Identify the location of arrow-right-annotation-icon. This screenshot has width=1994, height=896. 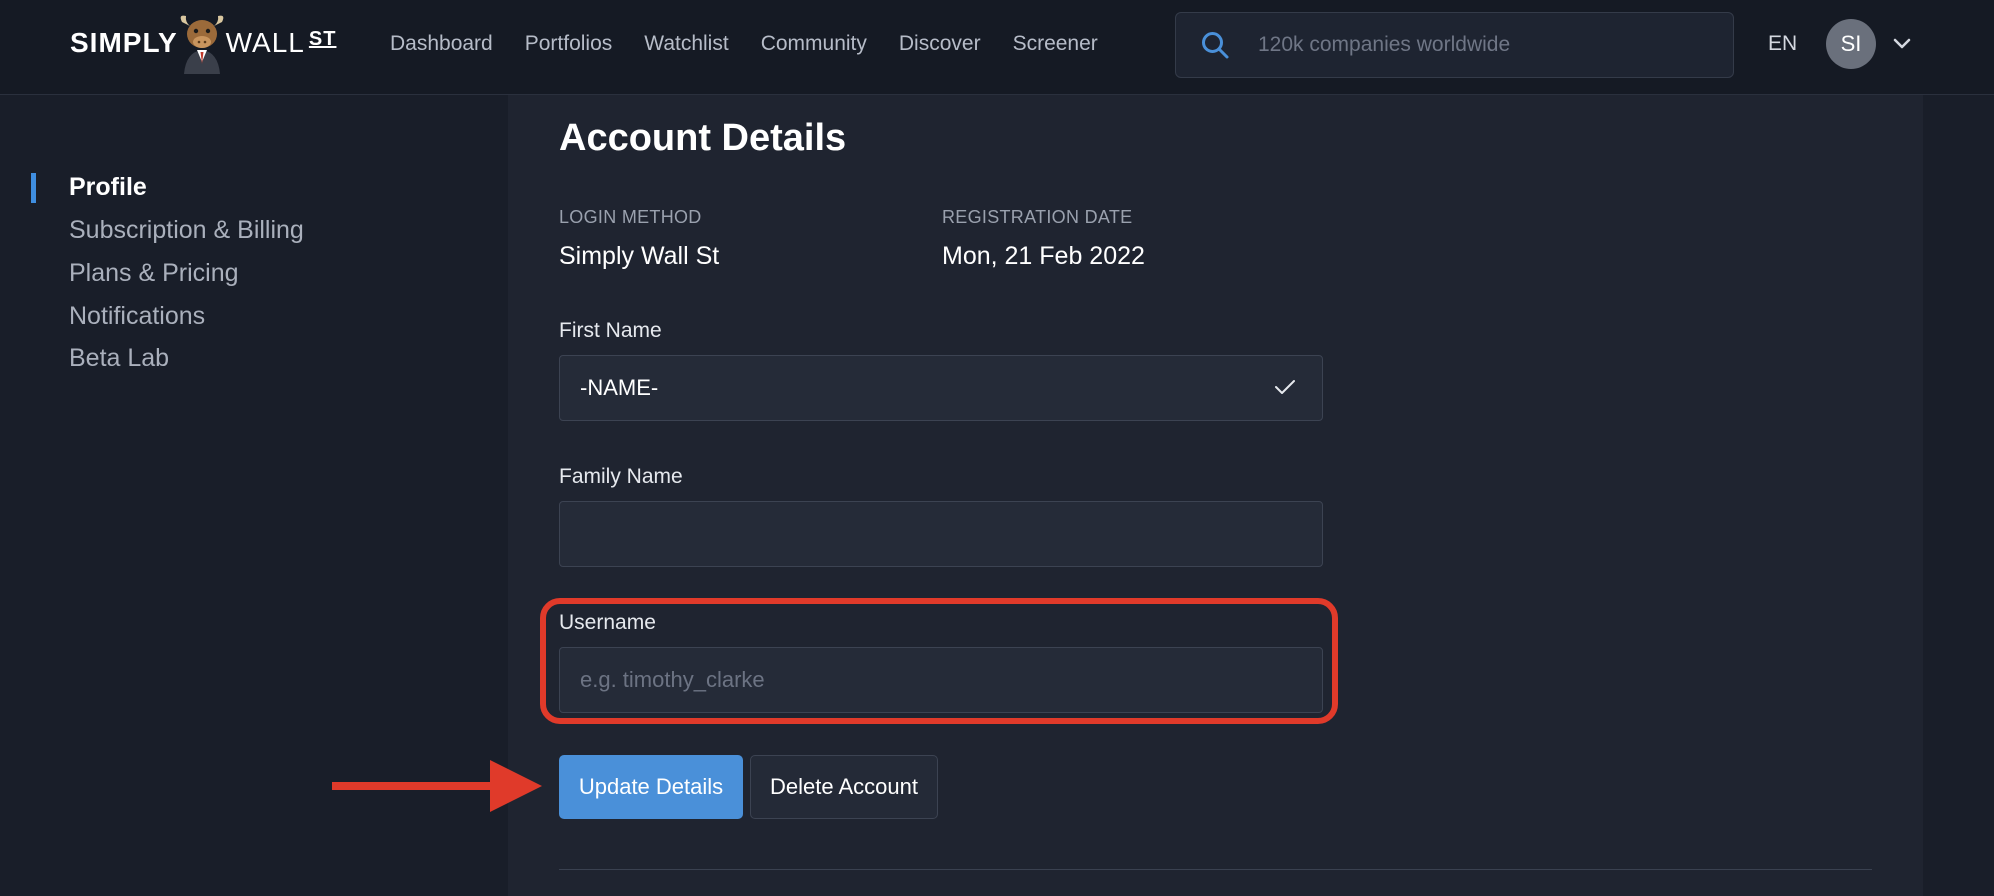
(437, 786).